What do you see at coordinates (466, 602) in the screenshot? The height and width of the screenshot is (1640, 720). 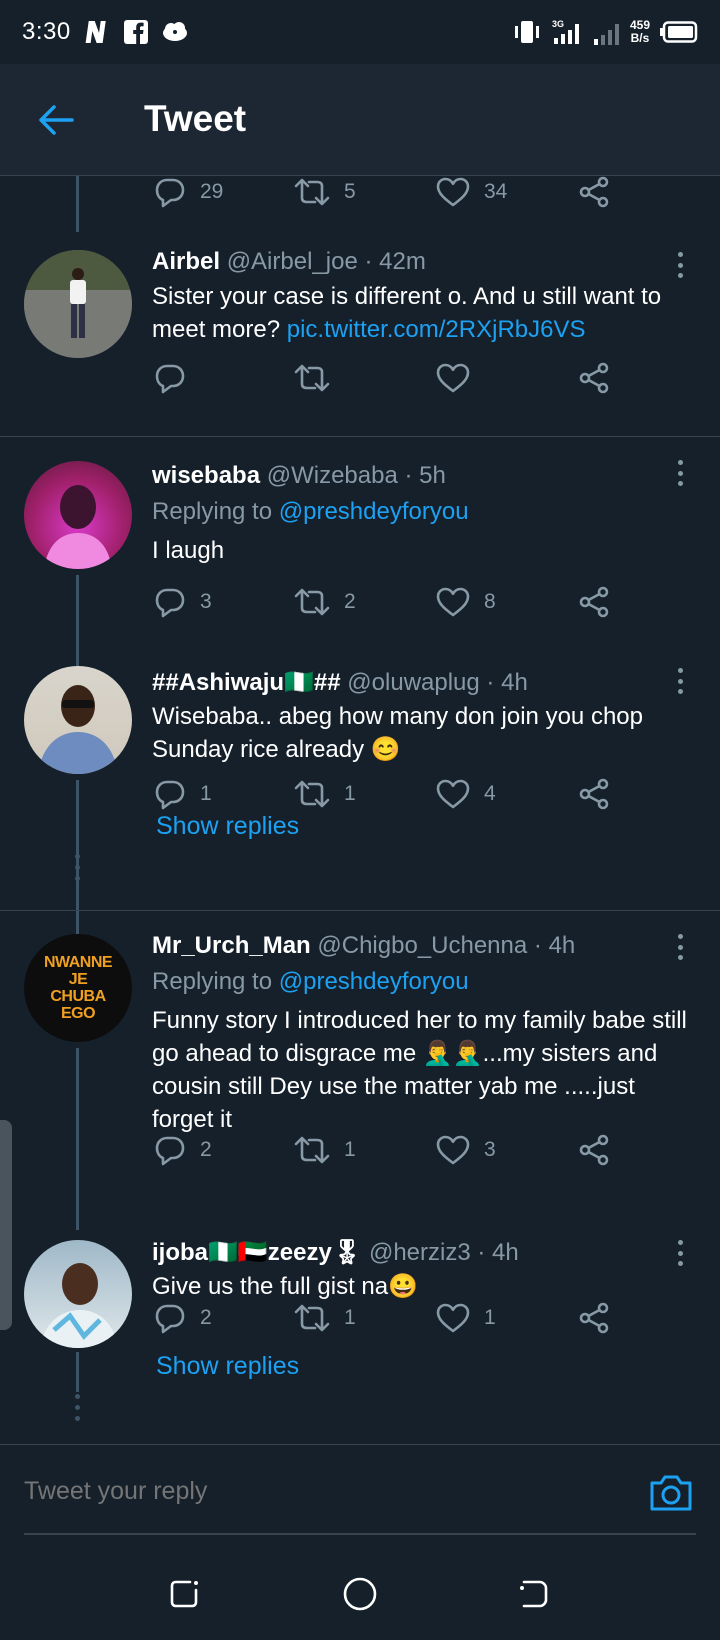 I see `like-button: 8` at bounding box center [466, 602].